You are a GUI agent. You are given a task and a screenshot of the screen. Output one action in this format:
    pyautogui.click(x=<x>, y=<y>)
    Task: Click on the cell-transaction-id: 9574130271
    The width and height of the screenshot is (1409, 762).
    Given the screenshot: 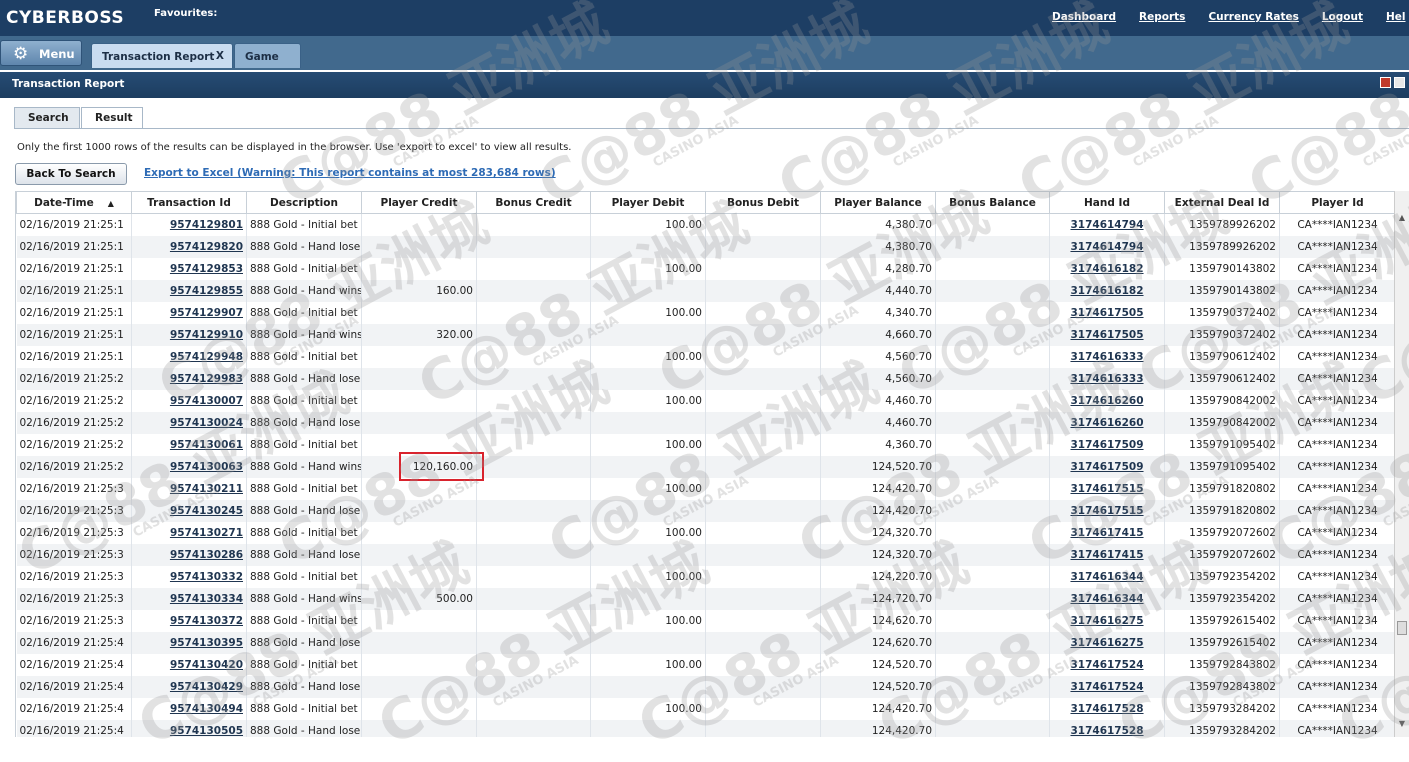 What is the action you would take?
    pyautogui.click(x=189, y=532)
    